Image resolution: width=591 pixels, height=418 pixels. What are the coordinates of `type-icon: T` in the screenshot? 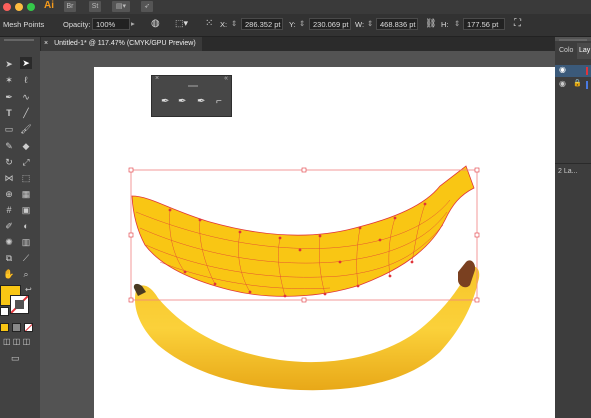 It's located at (9, 113).